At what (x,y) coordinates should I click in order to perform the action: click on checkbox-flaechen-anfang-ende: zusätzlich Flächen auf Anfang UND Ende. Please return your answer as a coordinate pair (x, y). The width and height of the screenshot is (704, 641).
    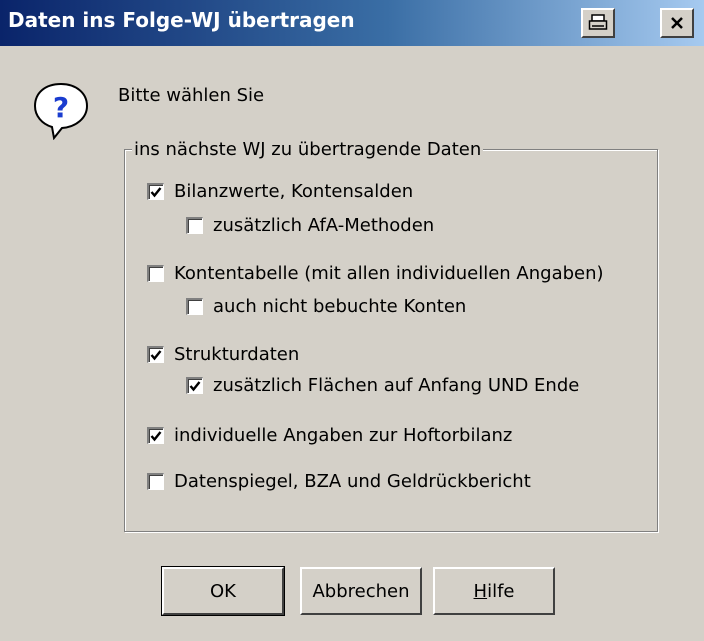
    Looking at the image, I should click on (382, 385).